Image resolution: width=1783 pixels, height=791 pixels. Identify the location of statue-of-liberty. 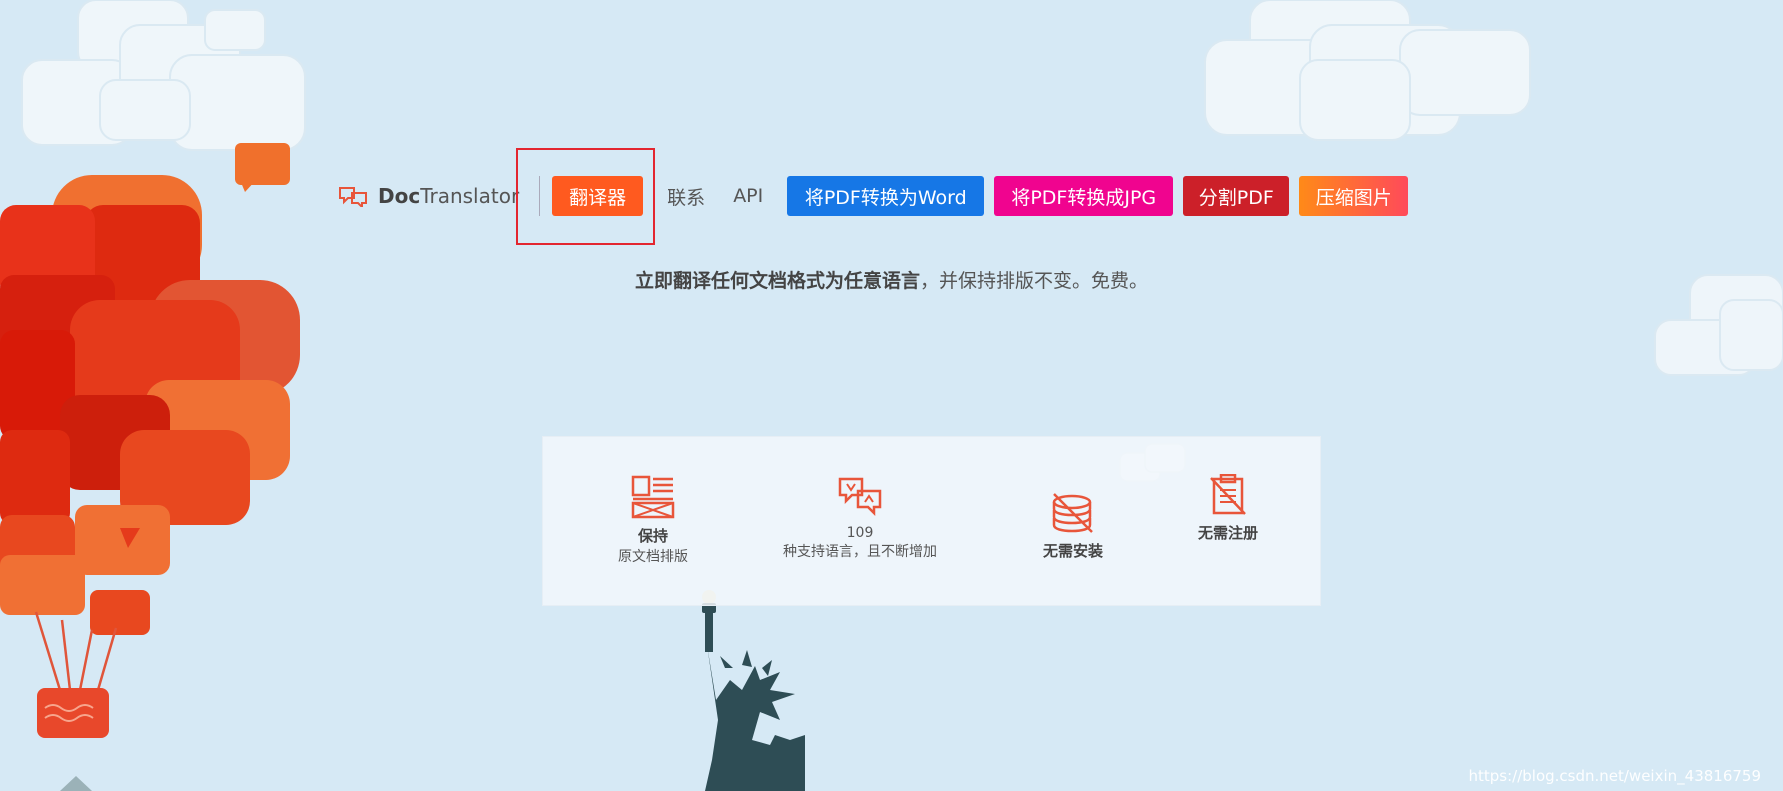
(753, 690).